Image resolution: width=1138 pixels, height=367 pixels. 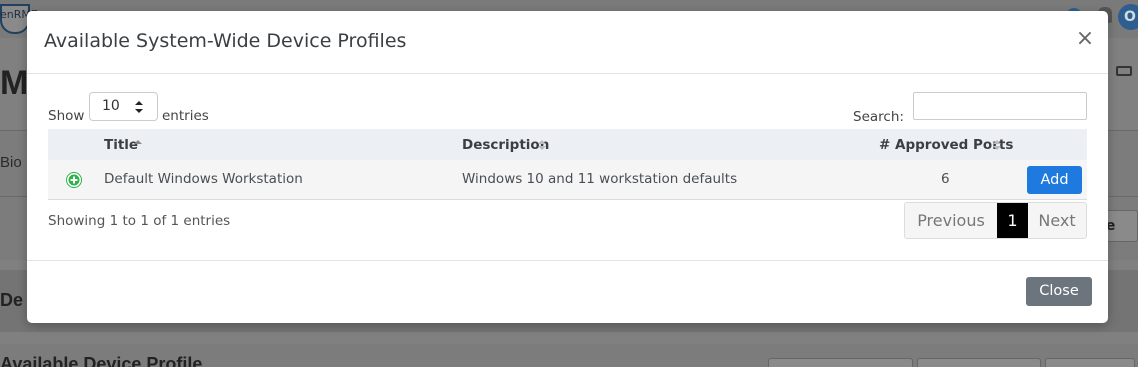 I want to click on section-label: De, so click(x=12, y=300).